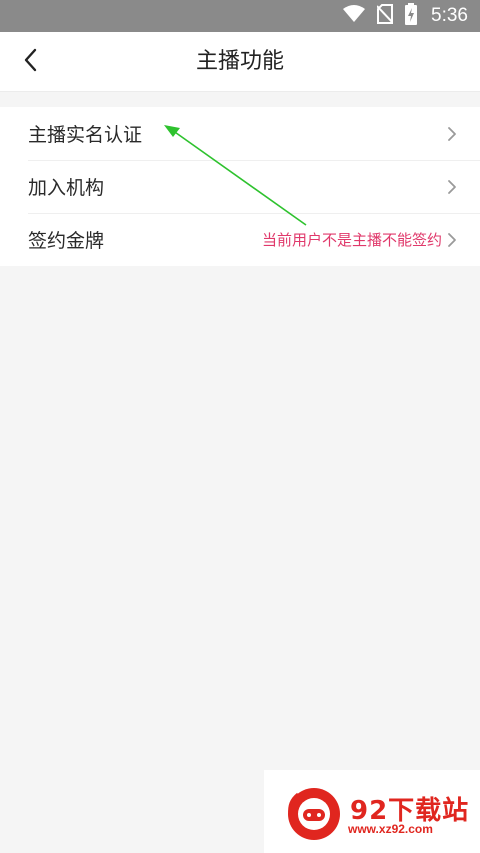  What do you see at coordinates (240, 239) in the screenshot?
I see `menu-item-sign-gold: 签约金牌 当前用户不是主播不能签约` at bounding box center [240, 239].